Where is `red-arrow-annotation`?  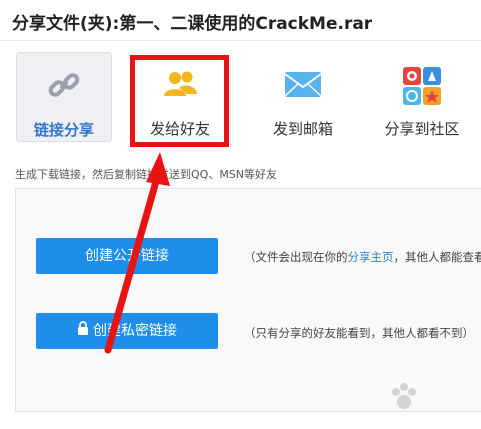
red-arrow-annotation is located at coordinates (137, 253).